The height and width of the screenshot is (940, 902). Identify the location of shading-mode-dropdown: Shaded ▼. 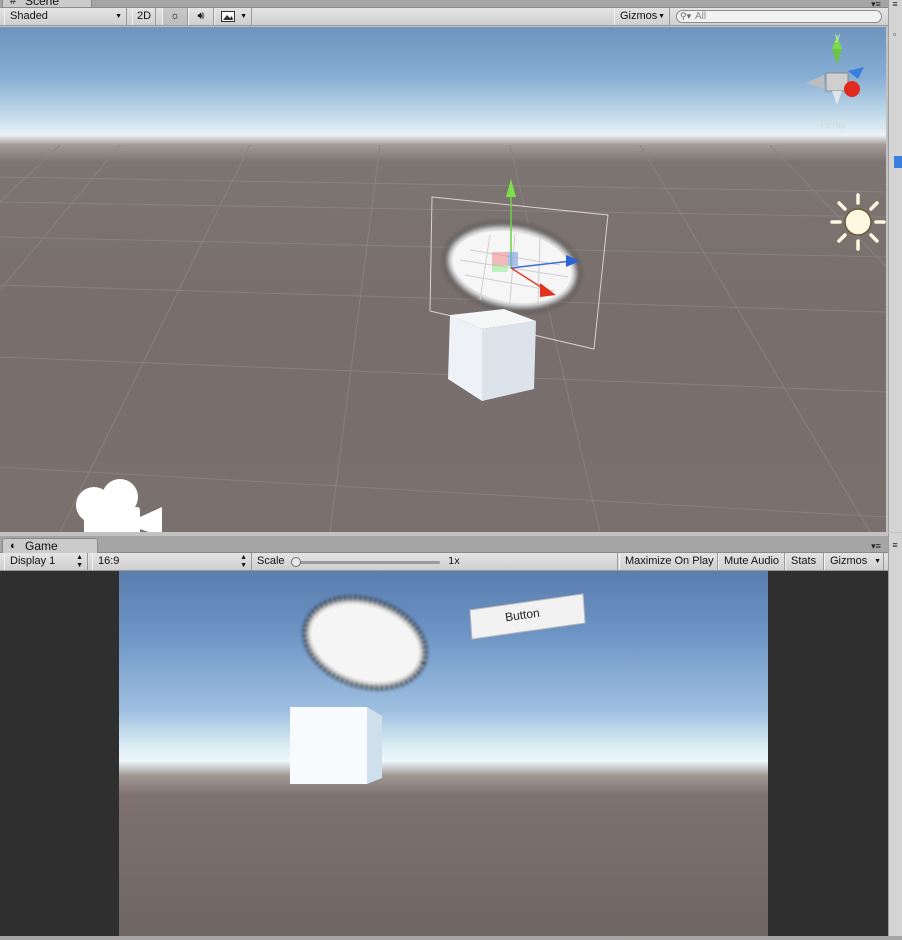
(65, 16).